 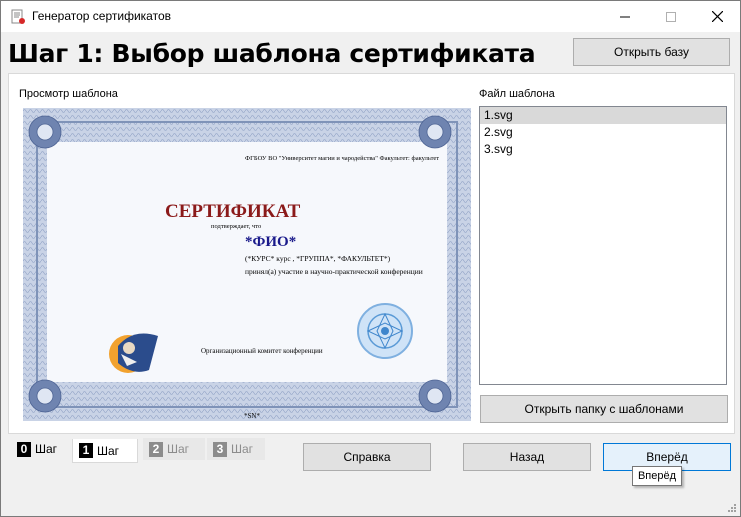 I want to click on window-title: Генератор сертификатов, so click(x=101, y=16).